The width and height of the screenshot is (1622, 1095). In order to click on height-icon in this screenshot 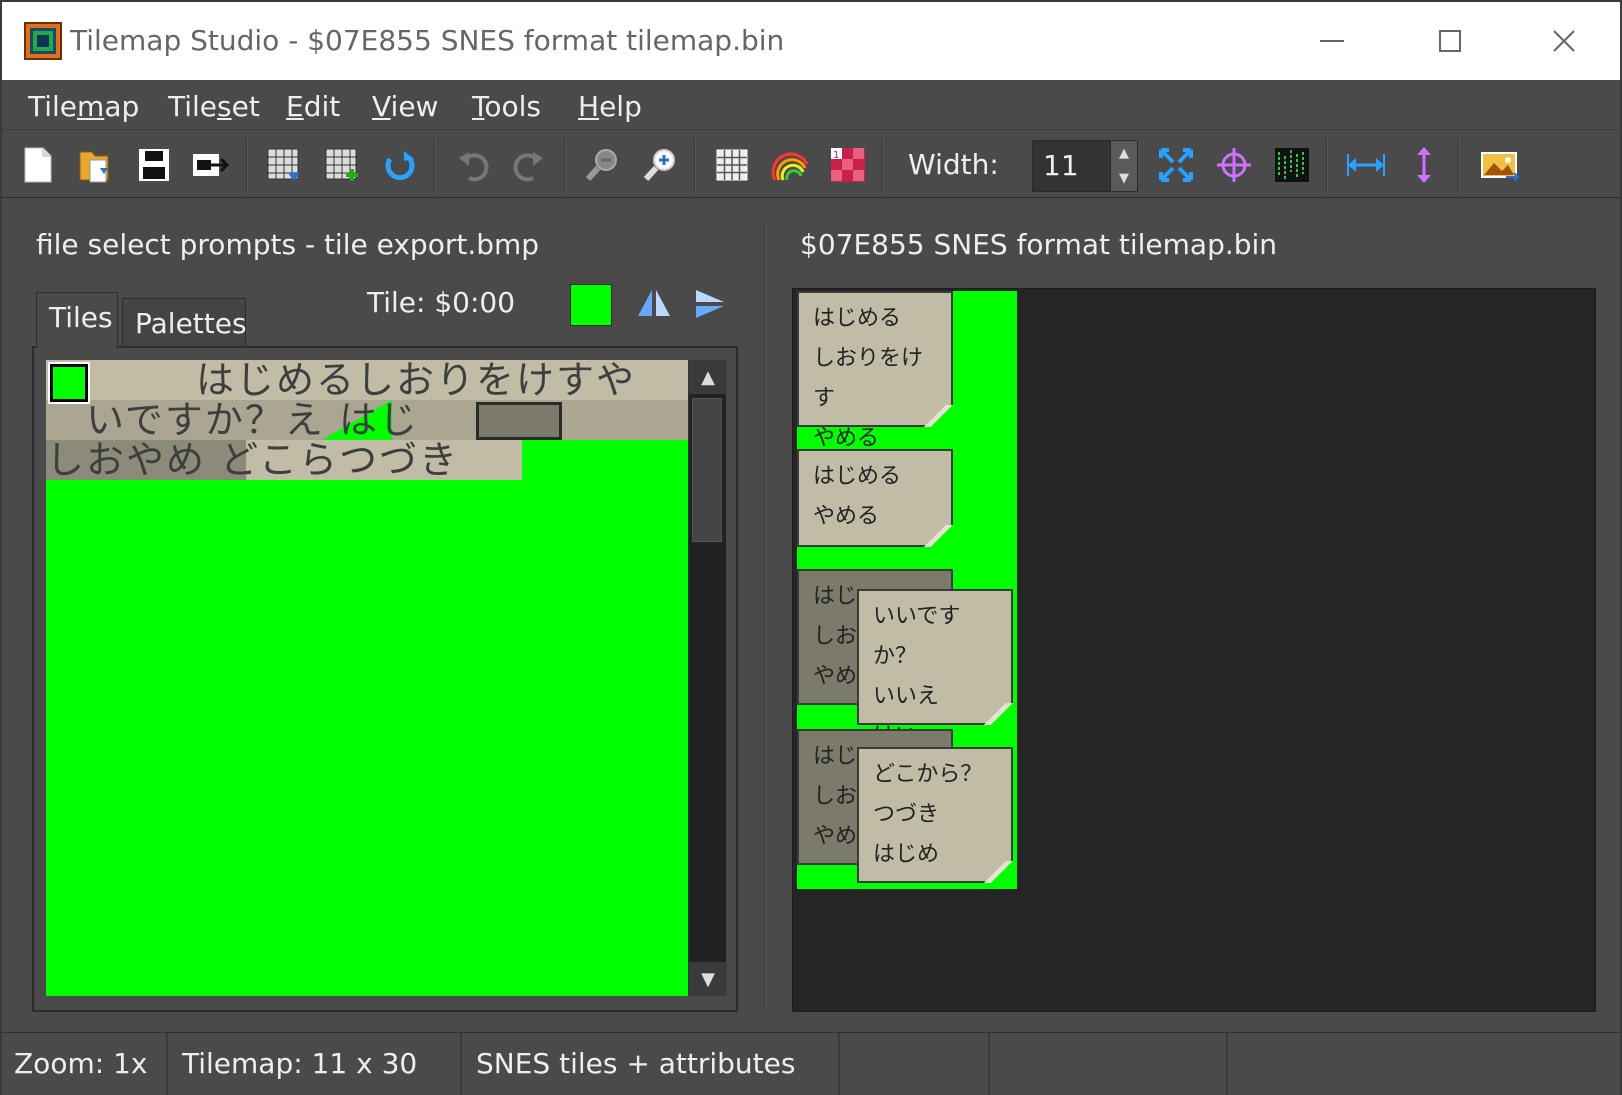, I will do `click(1424, 165)`.